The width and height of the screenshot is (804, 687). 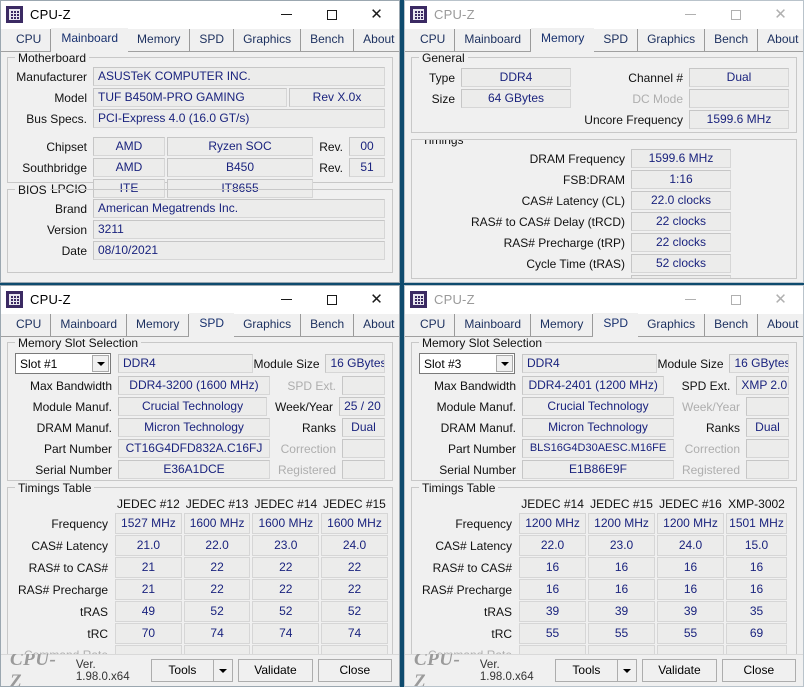 What do you see at coordinates (622, 589) in the screenshot?
I see `cell-precharge-1: 16` at bounding box center [622, 589].